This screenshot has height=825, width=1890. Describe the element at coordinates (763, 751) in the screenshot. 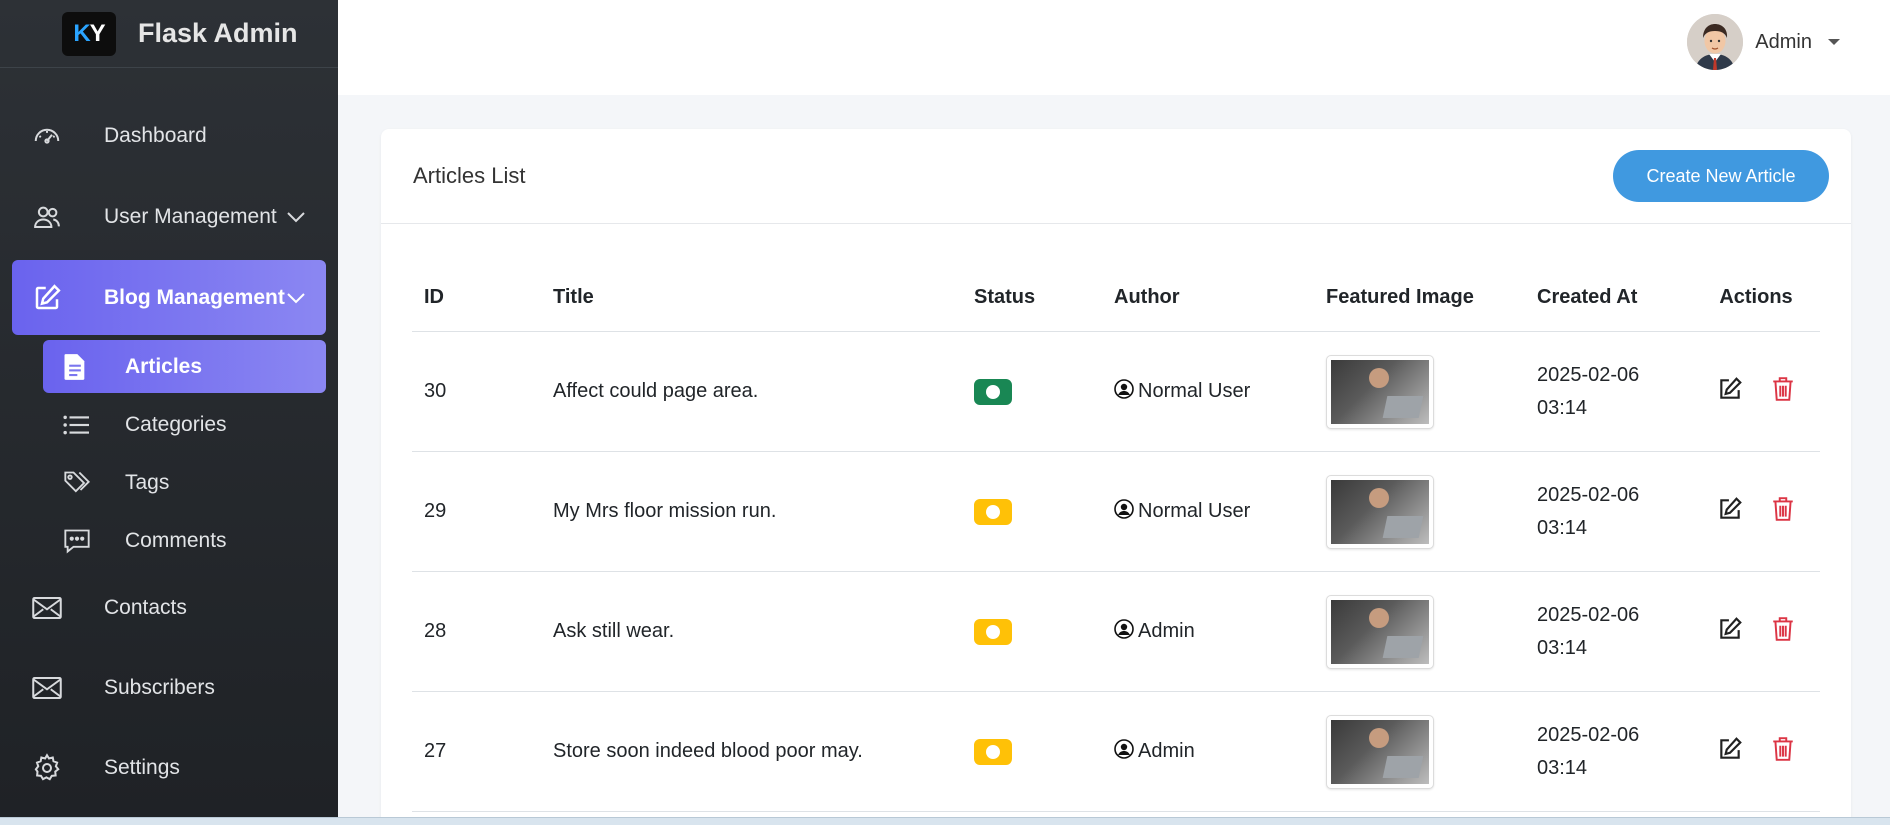

I see `cell-title: Store soon indeed blood poor may.` at that location.